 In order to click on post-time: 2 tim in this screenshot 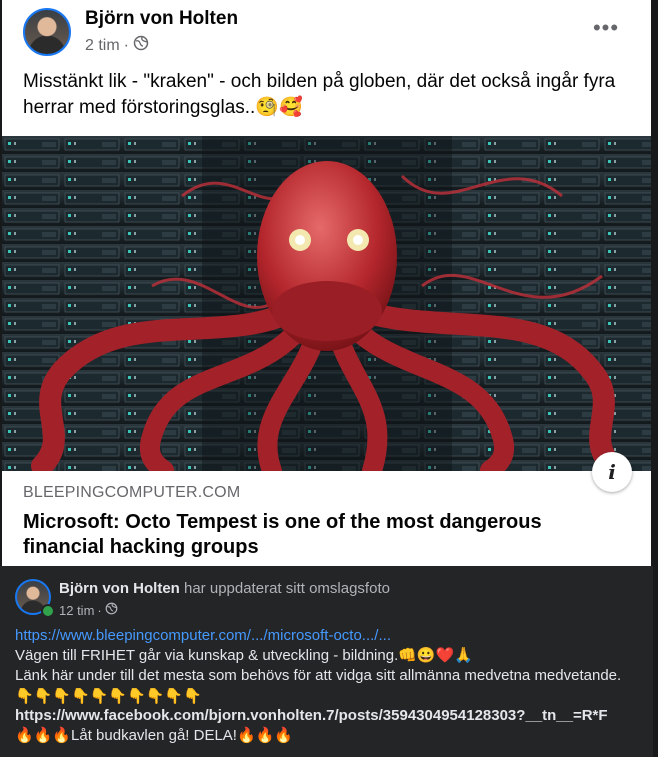, I will do `click(102, 46)`.